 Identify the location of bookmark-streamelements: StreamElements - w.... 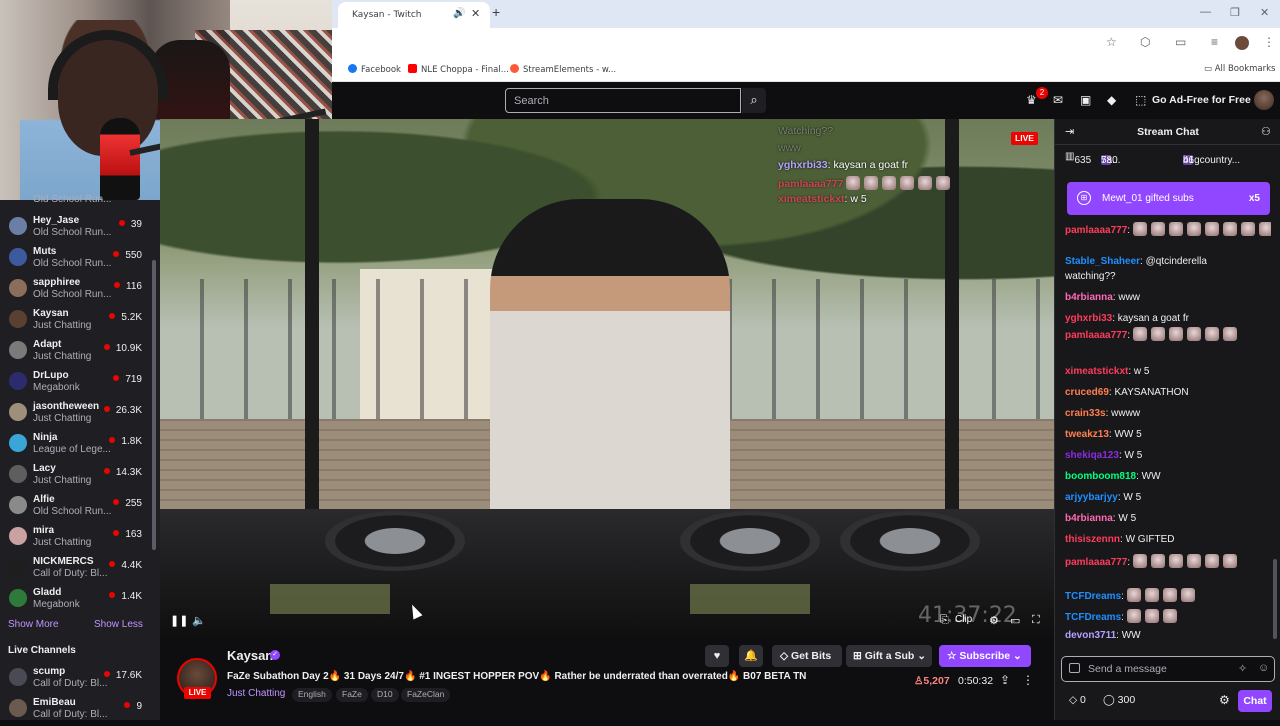
(563, 69).